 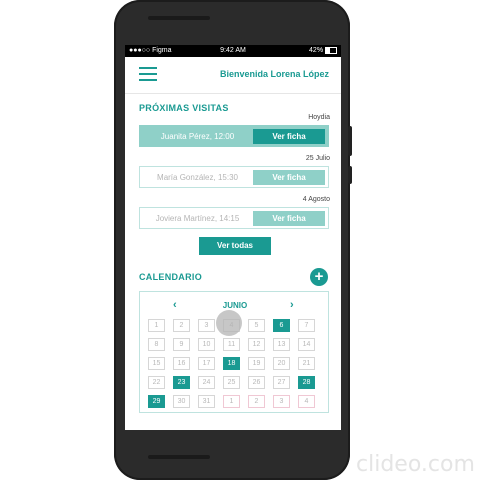 What do you see at coordinates (156, 382) in the screenshot?
I see `calendar-day: 22` at bounding box center [156, 382].